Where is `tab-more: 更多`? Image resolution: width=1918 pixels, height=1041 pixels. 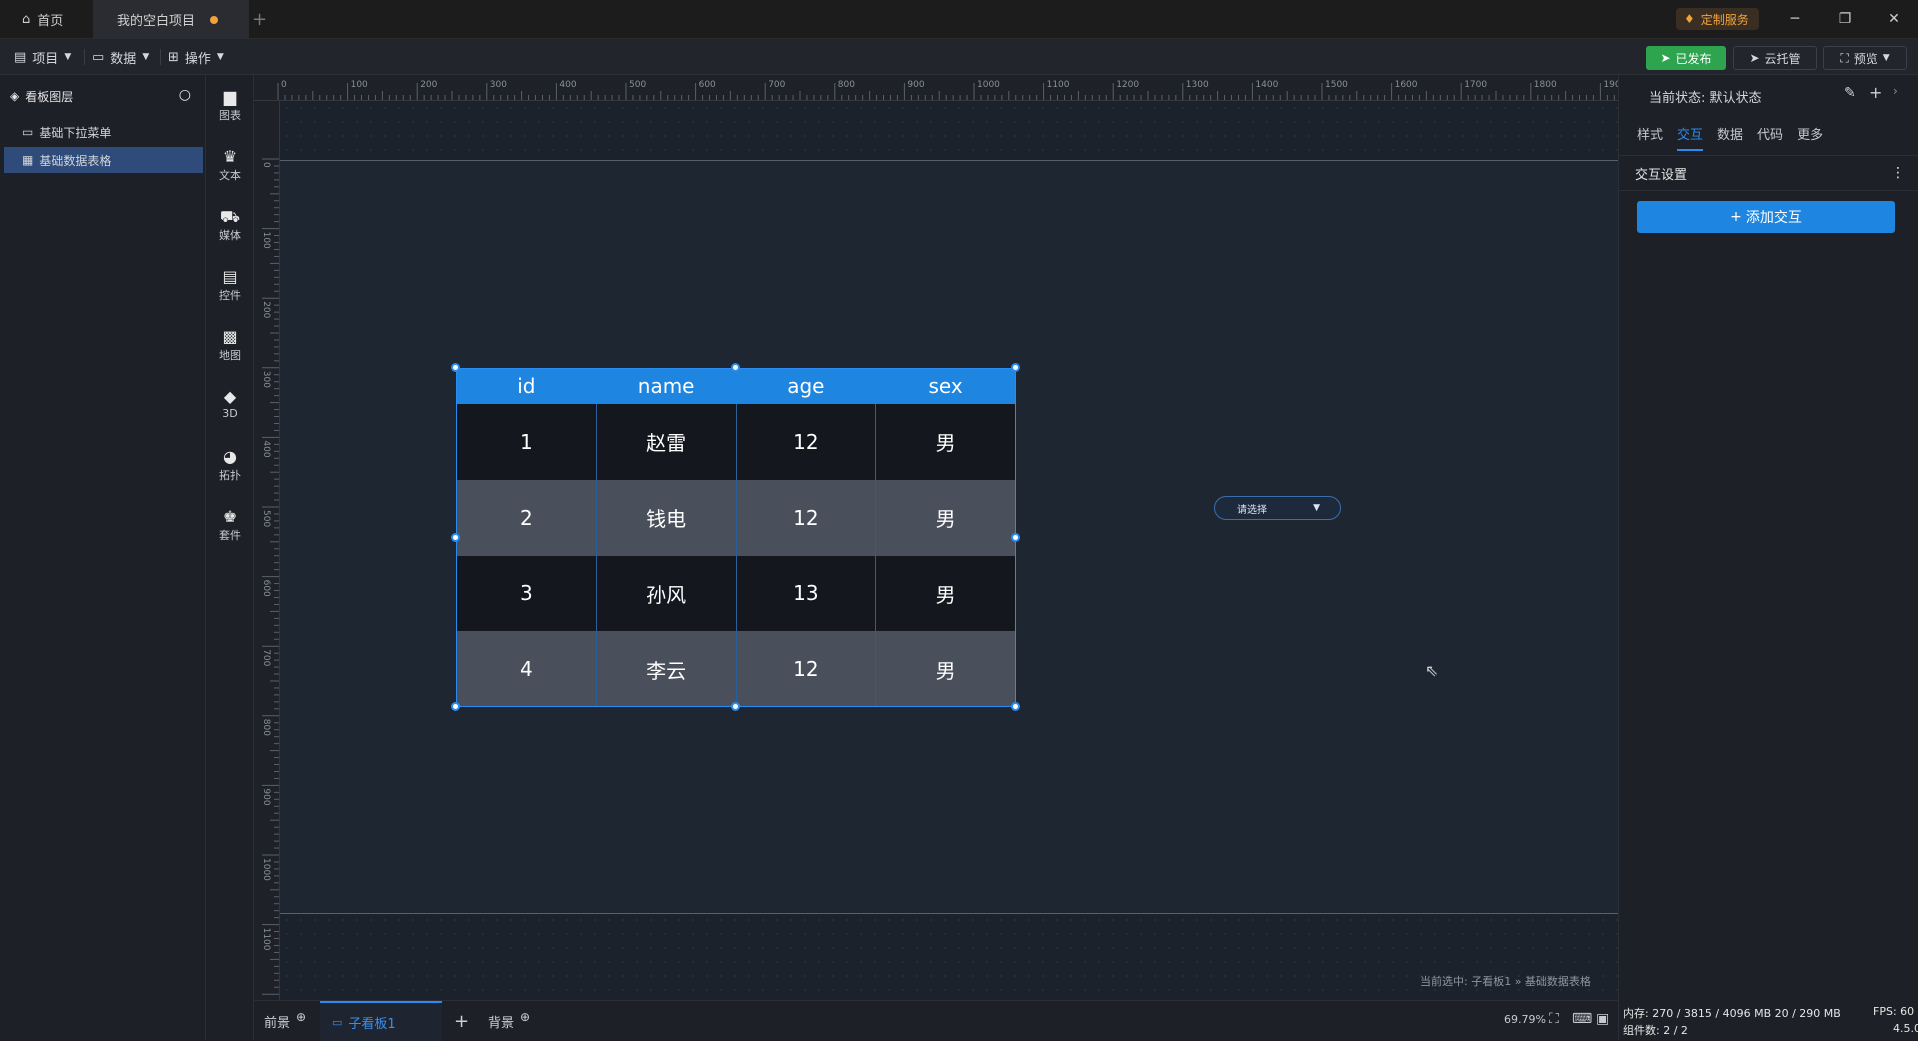
tab-more: 更多 is located at coordinates (1810, 137).